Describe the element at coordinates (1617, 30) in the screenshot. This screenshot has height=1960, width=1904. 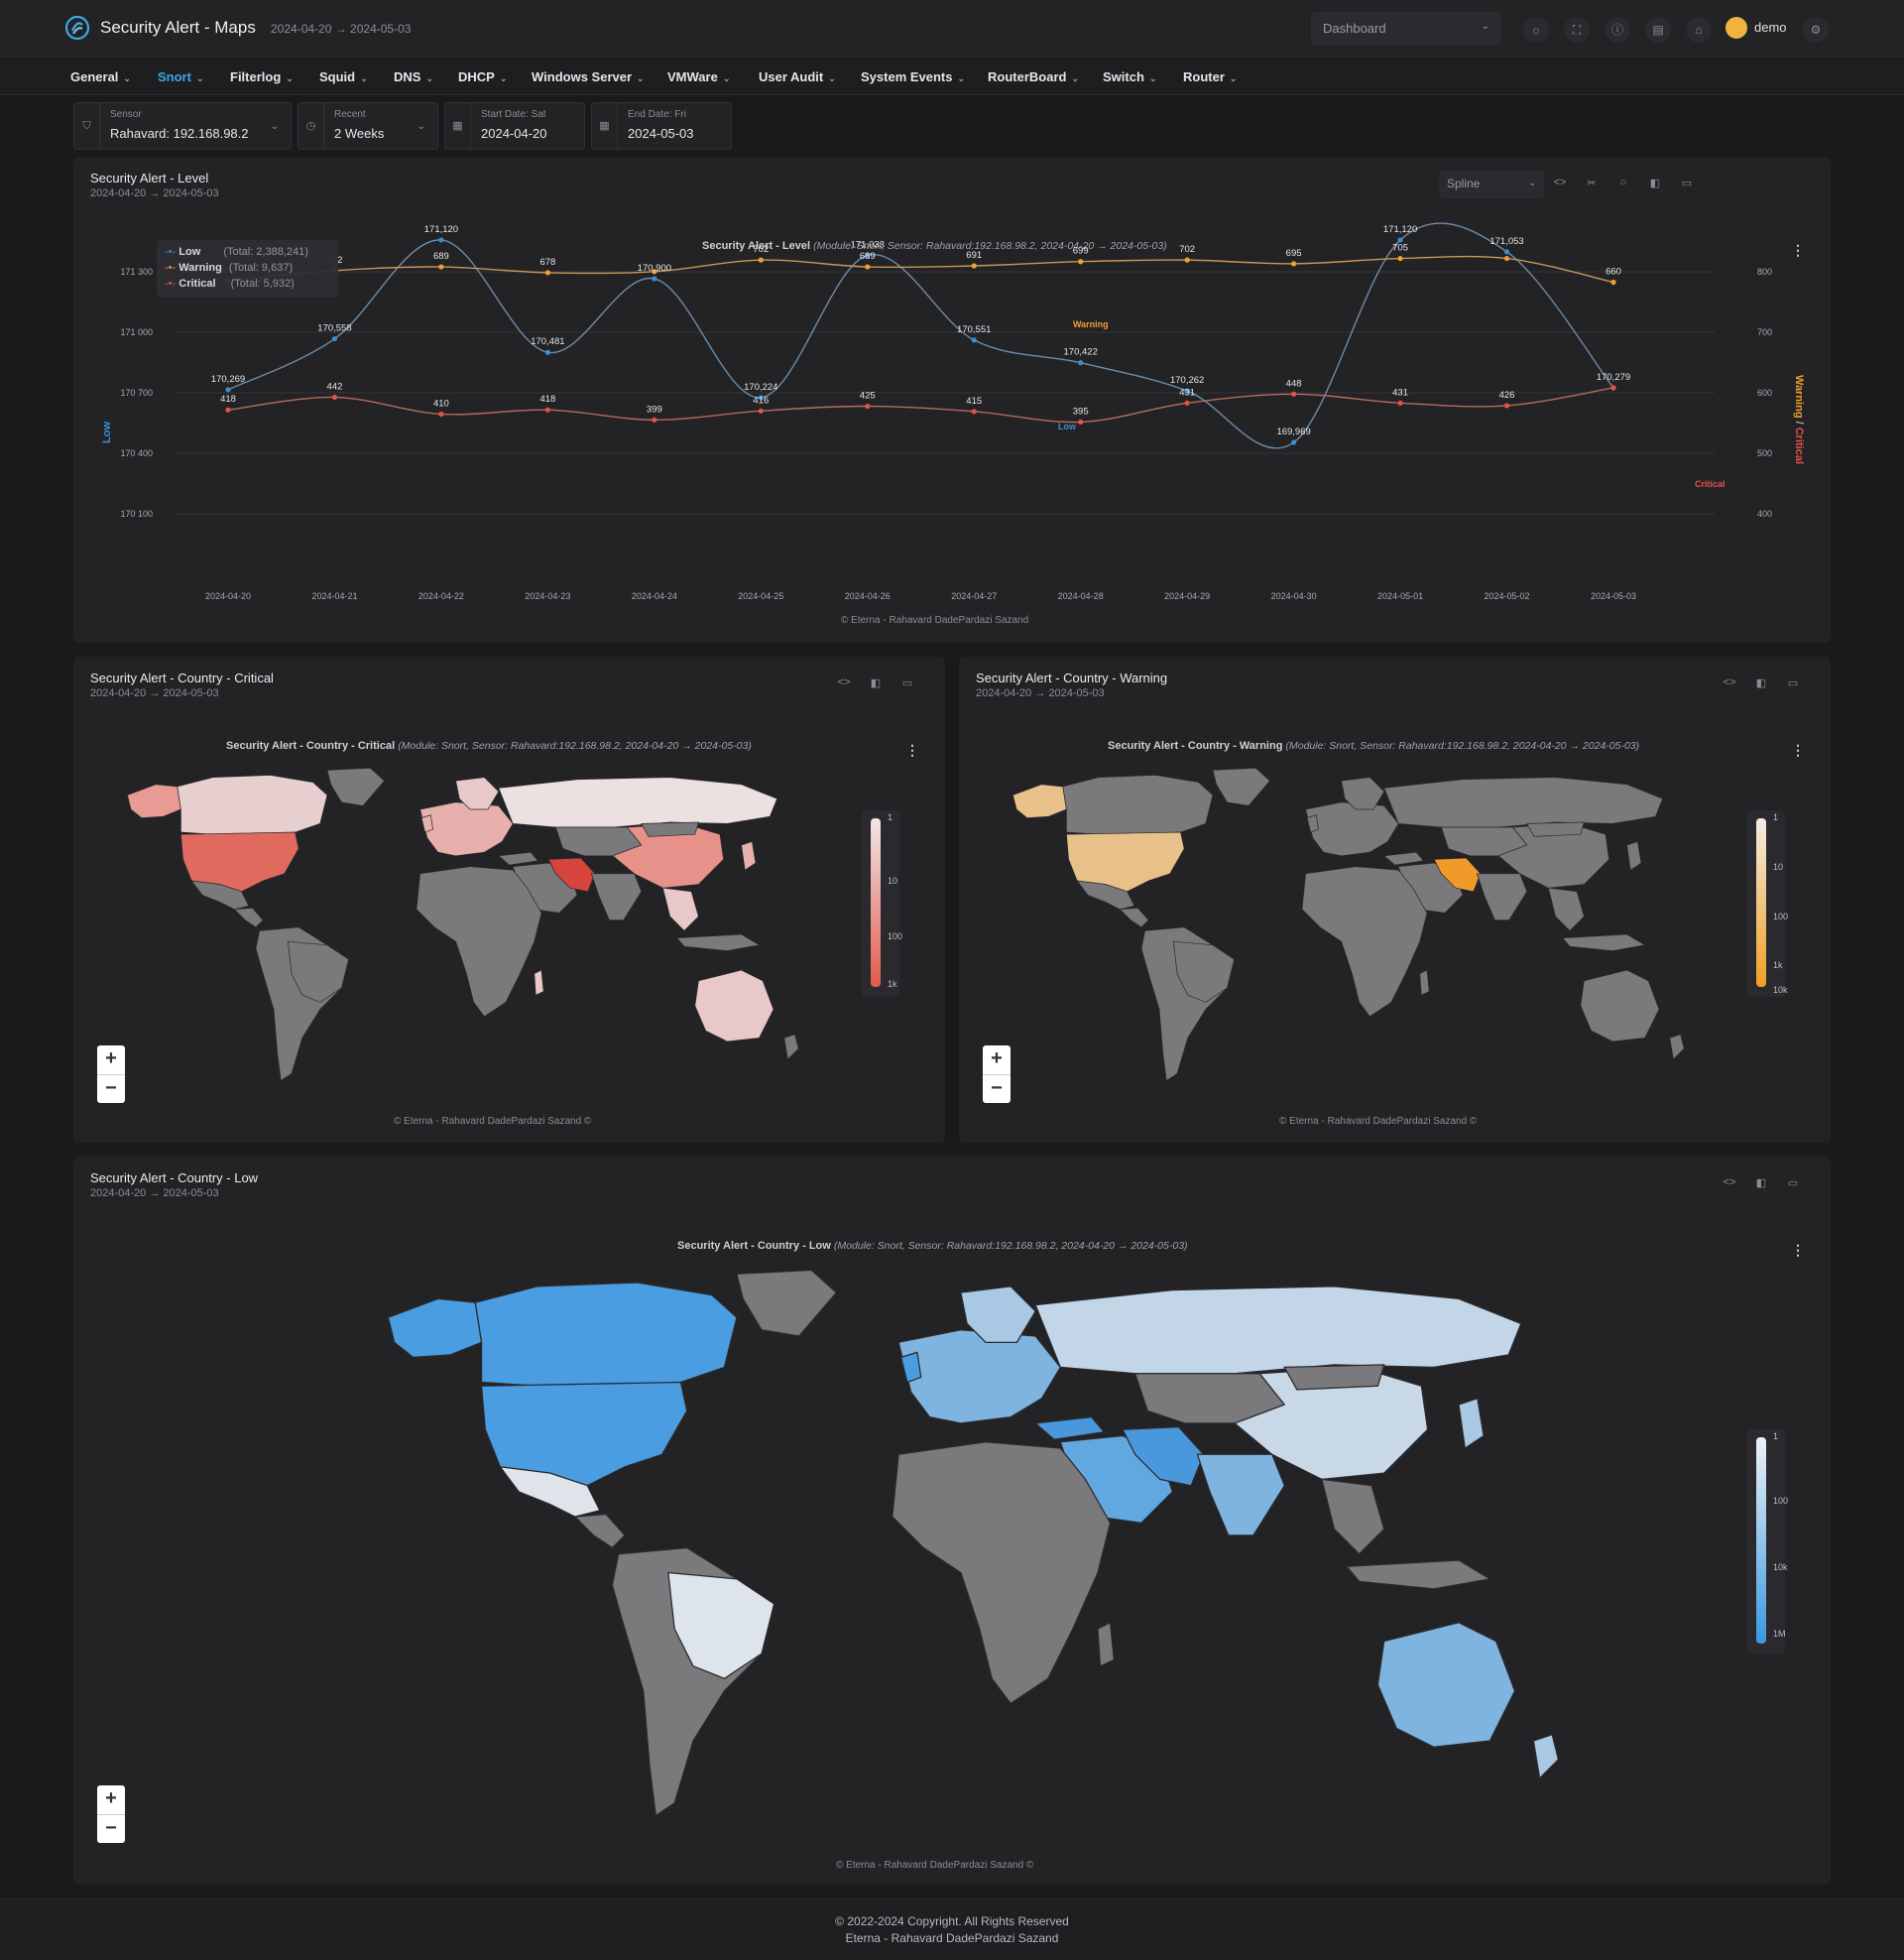
I see `info-icon: ⓘ` at that location.